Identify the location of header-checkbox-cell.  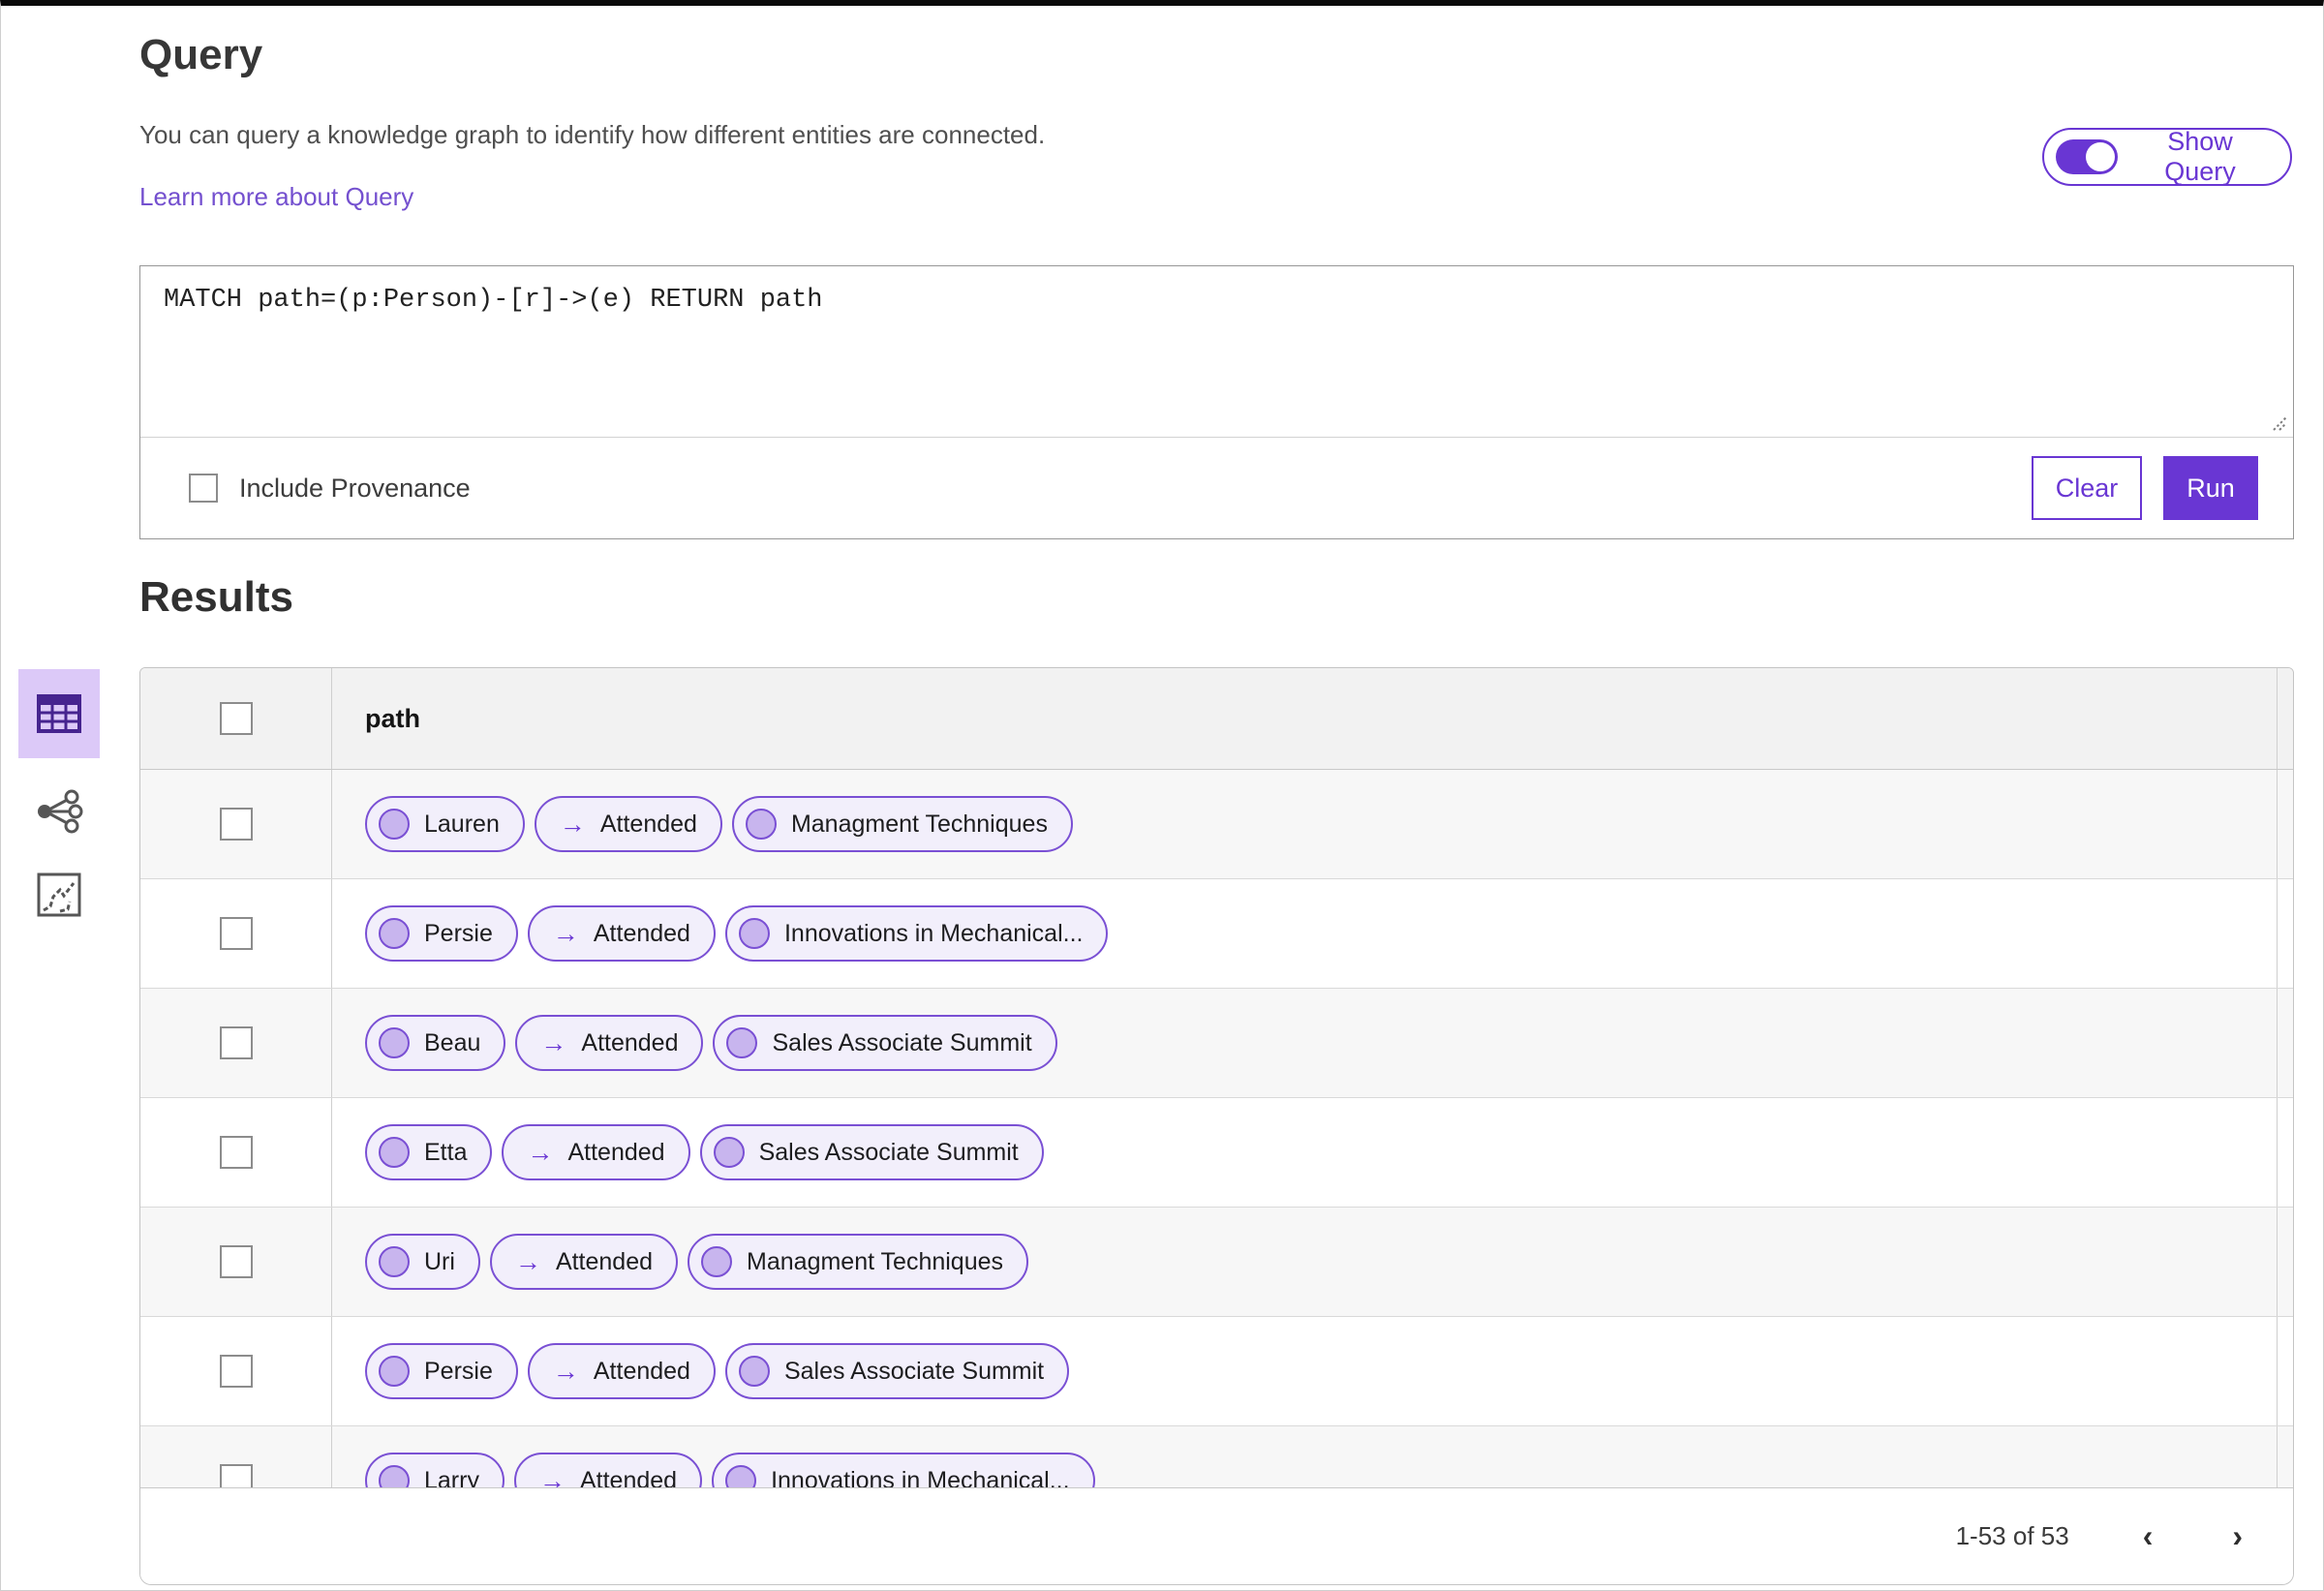
(236, 718).